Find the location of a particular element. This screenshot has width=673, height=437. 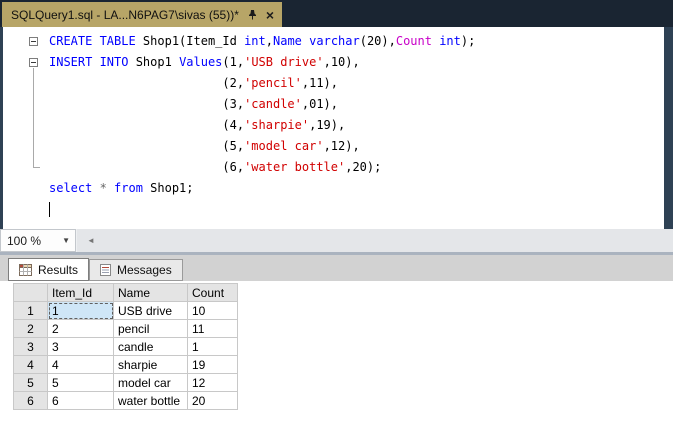

column-header-count: Count is located at coordinates (212, 292).